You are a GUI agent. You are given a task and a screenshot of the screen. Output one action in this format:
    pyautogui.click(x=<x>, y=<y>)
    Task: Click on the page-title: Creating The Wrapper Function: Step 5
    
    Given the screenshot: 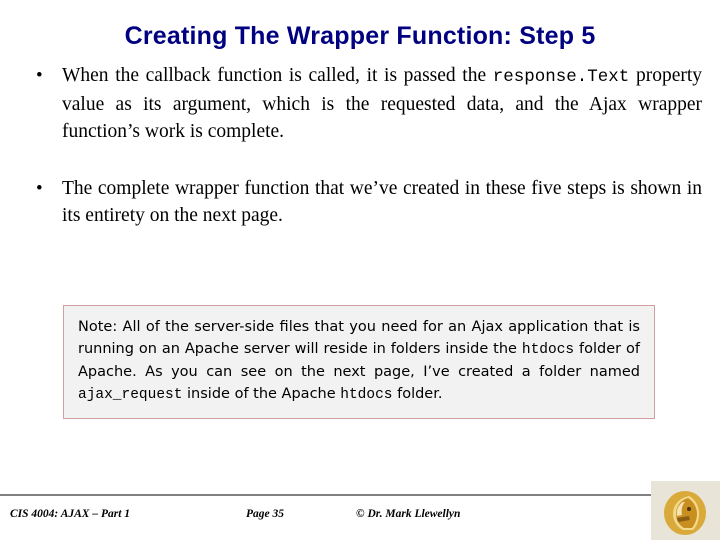 What is the action you would take?
    pyautogui.click(x=360, y=36)
    